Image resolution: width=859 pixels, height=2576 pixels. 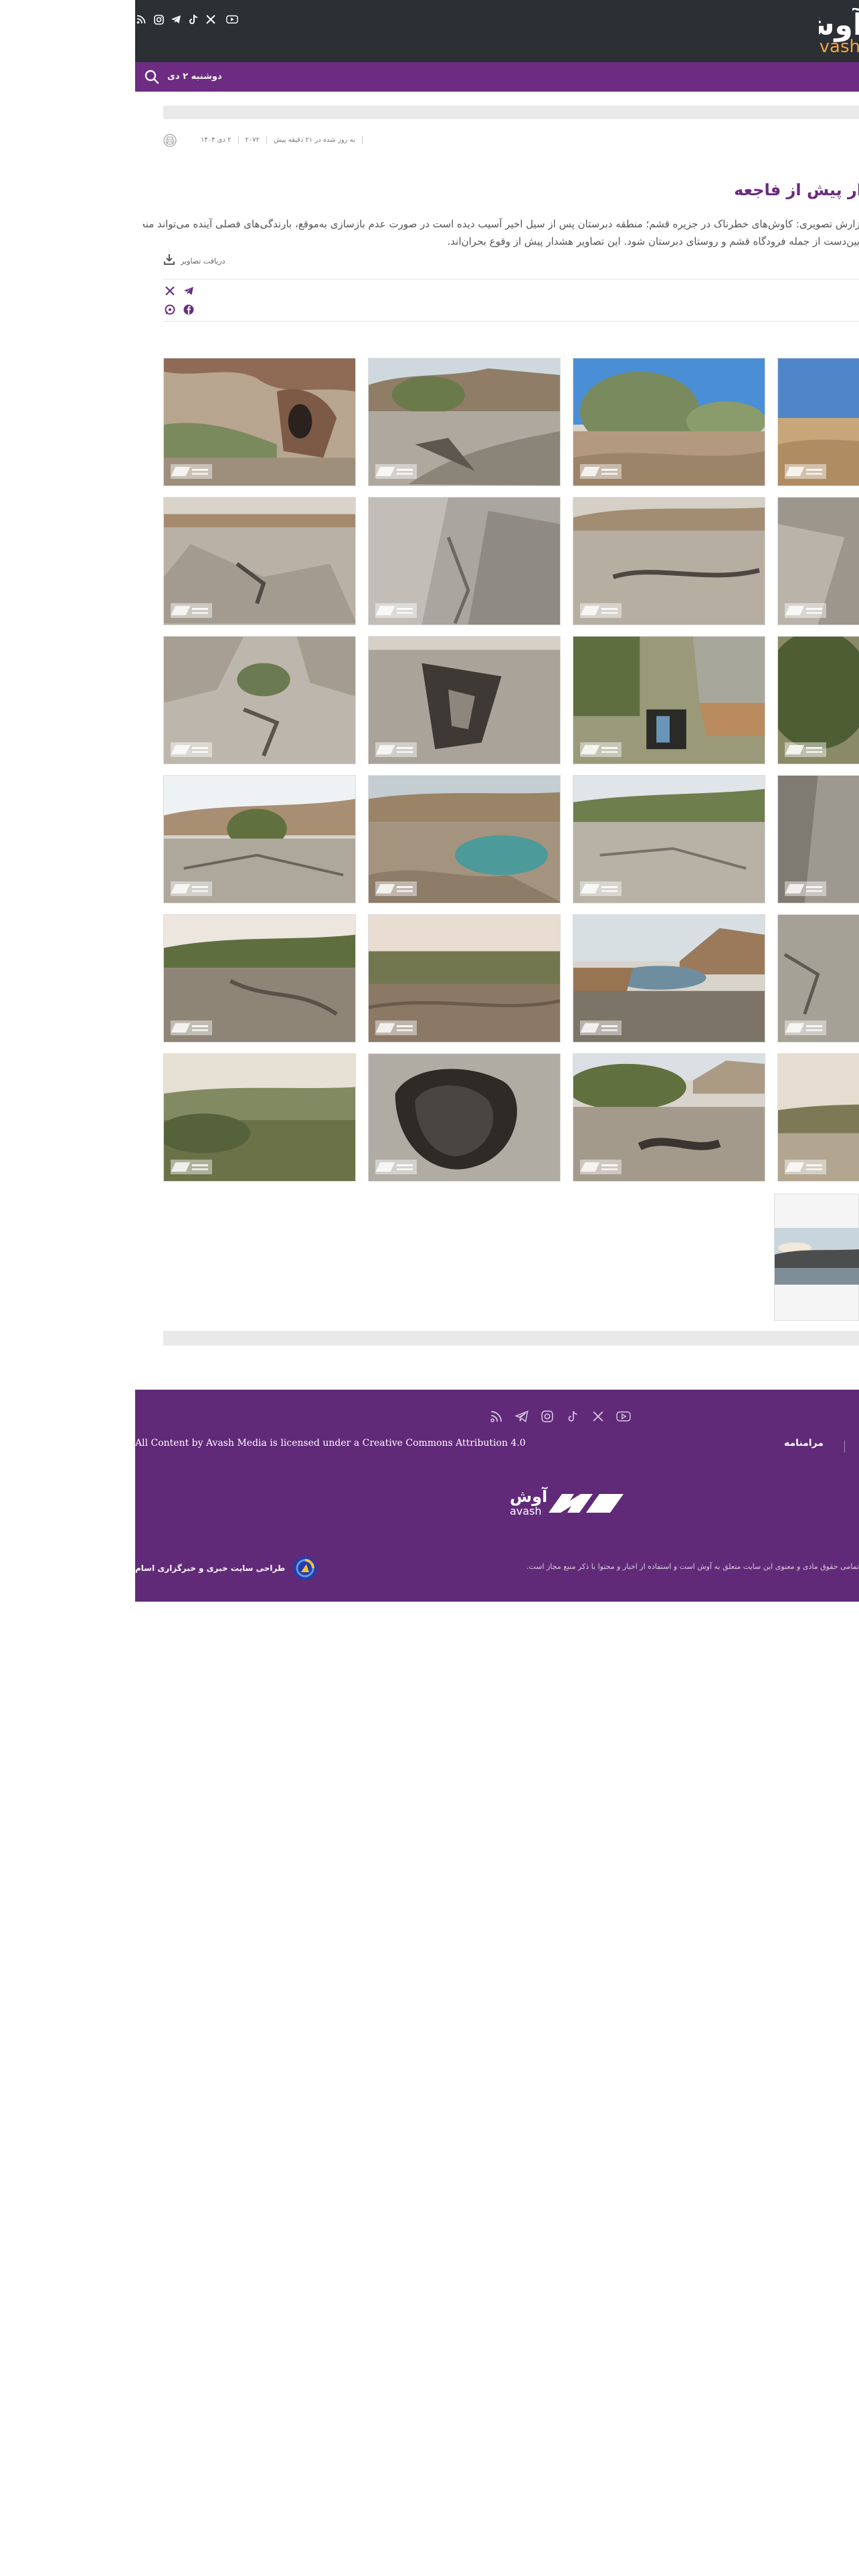 I want to click on terms-link: مرامنامه, so click(x=804, y=1443).